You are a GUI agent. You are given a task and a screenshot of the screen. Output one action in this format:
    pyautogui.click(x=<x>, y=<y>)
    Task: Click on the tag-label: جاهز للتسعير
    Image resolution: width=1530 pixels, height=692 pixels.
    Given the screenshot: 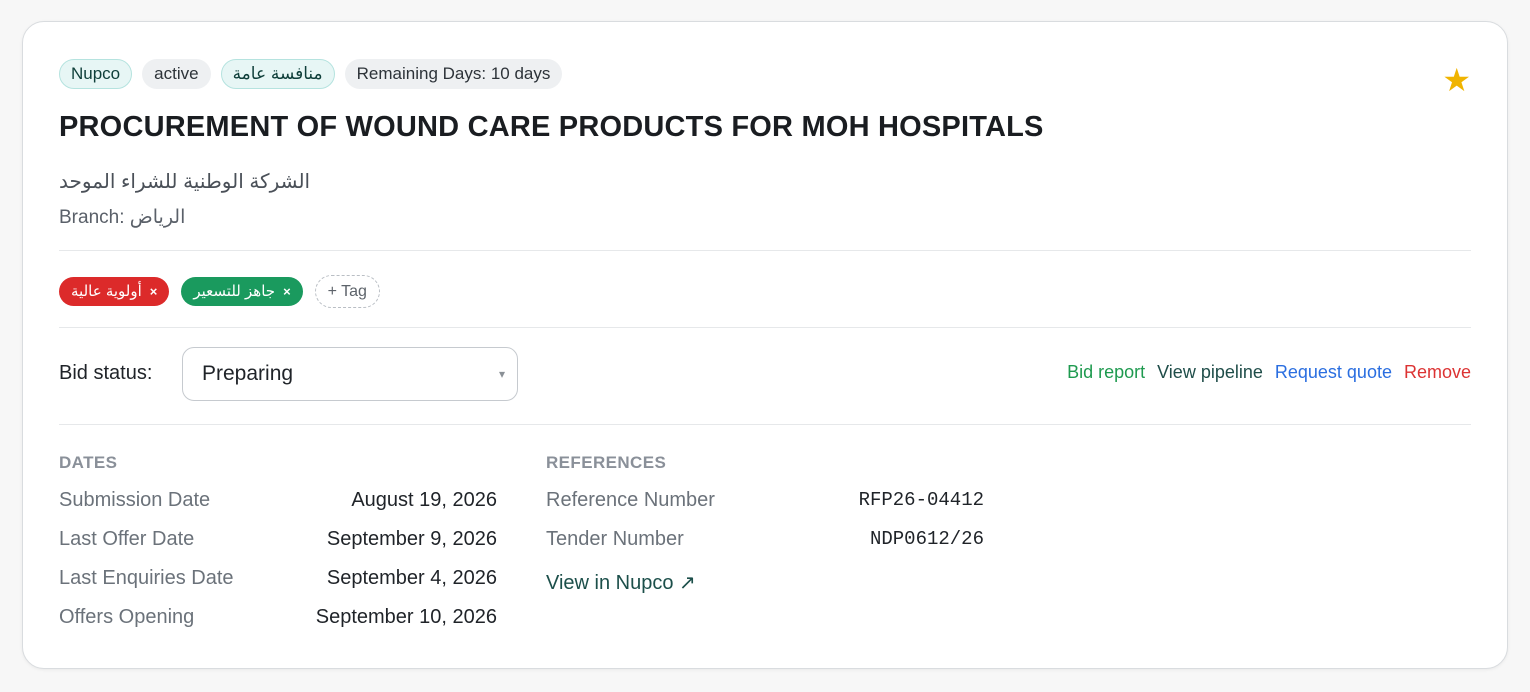 What is the action you would take?
    pyautogui.click(x=234, y=291)
    